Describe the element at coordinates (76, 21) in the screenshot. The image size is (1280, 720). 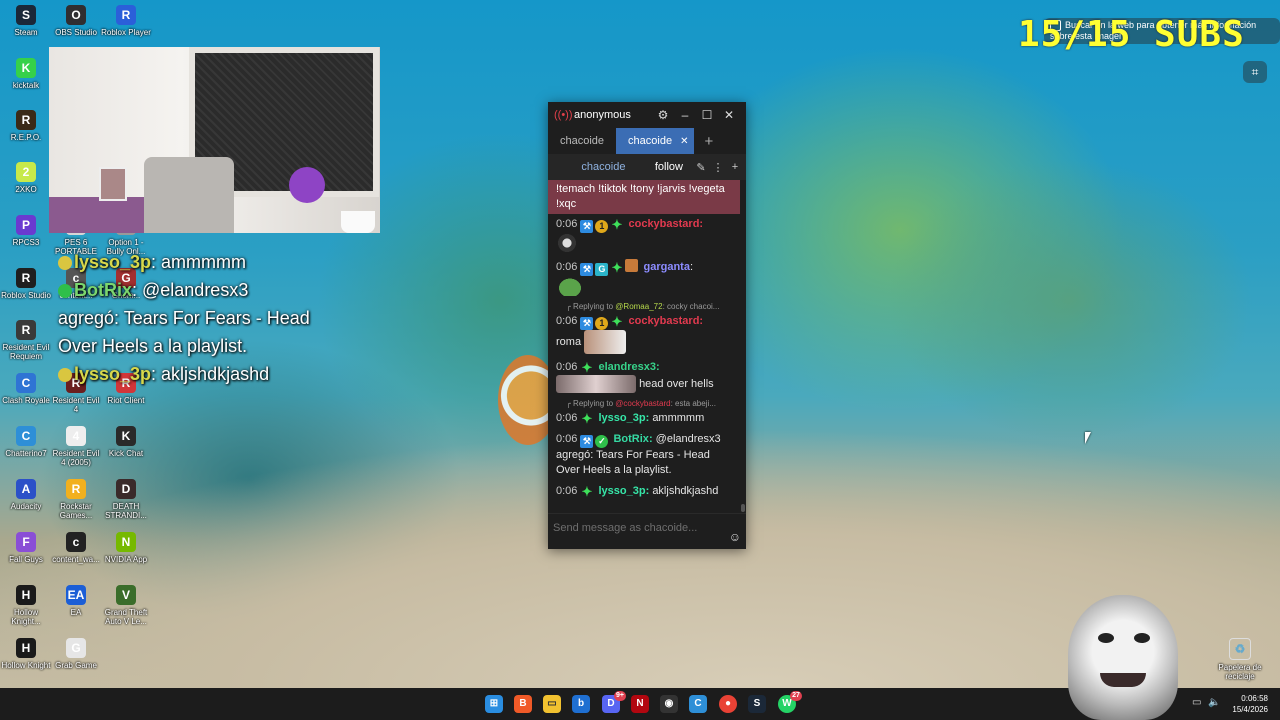
I see `desktop-icon: O OBS Studio` at that location.